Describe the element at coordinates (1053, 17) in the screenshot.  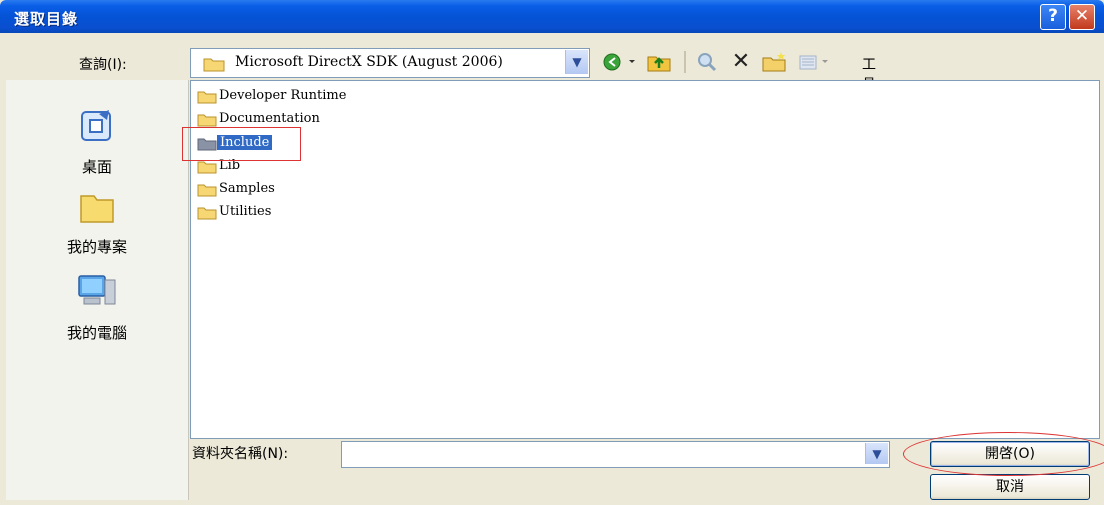
I see `help-button: ?` at that location.